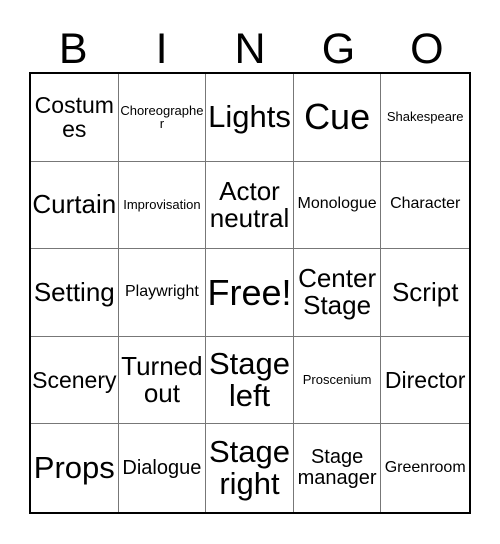 The width and height of the screenshot is (500, 544). I want to click on bingo-cell: Director, so click(425, 380).